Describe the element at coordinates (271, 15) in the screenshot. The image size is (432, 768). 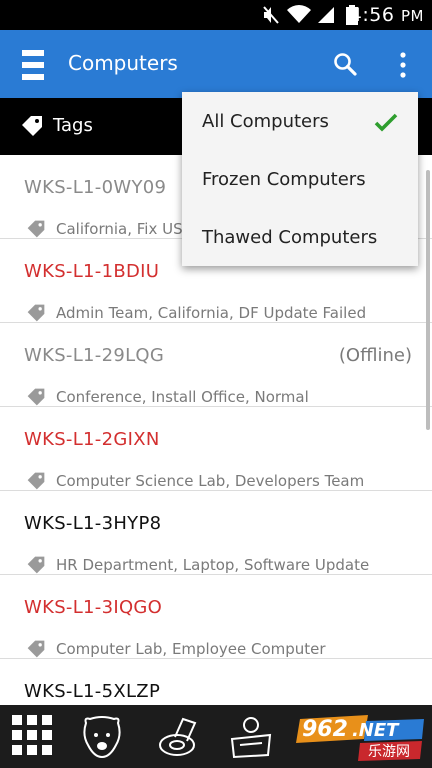
I see `mute-icon` at that location.